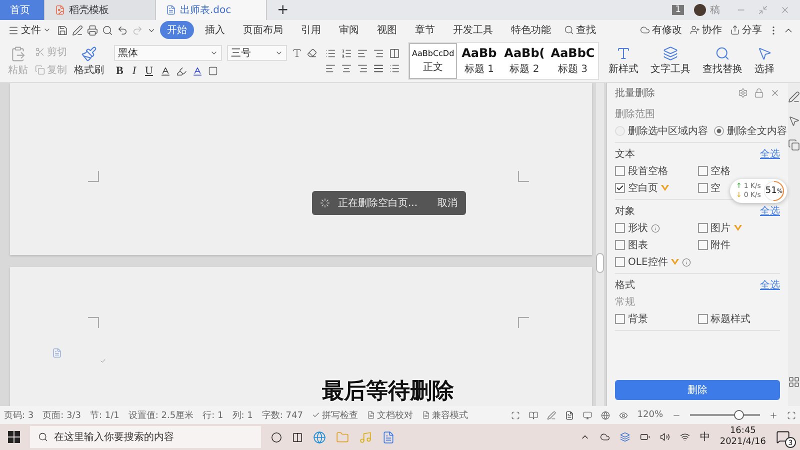 The image size is (800, 450). I want to click on style-preset: AaBbC 标题 3, so click(573, 61).